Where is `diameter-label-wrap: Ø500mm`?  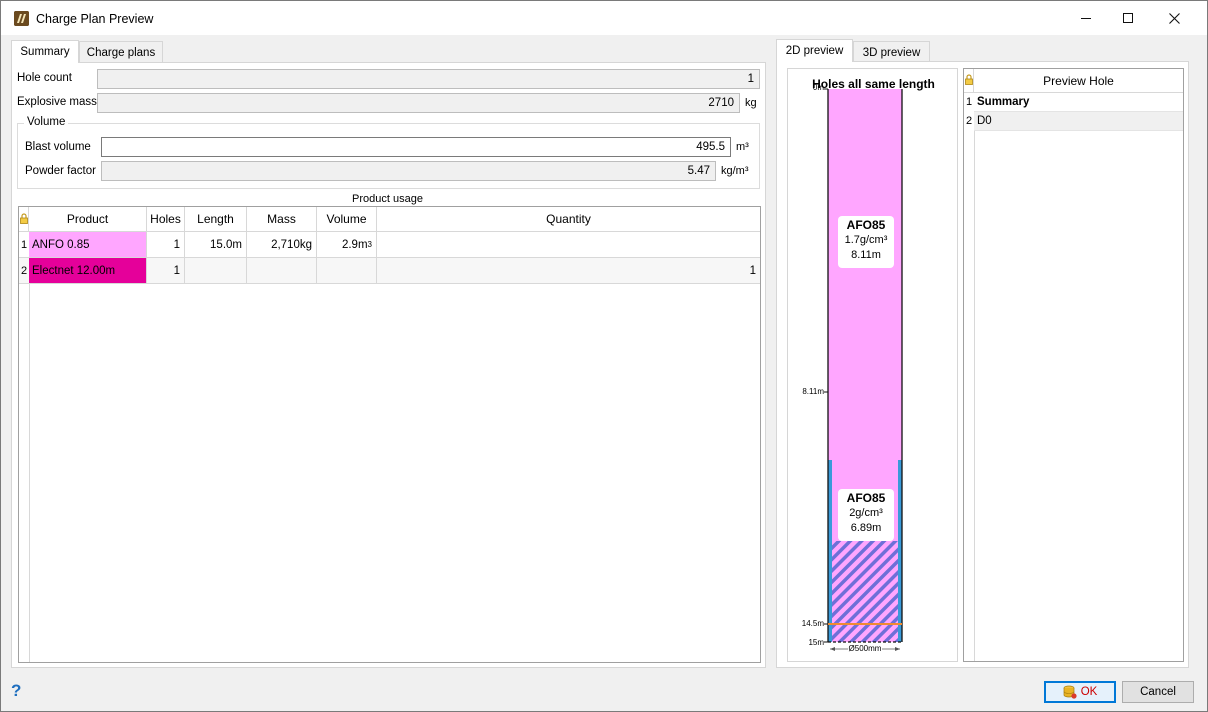
diameter-label-wrap: Ø500mm is located at coordinates (865, 648).